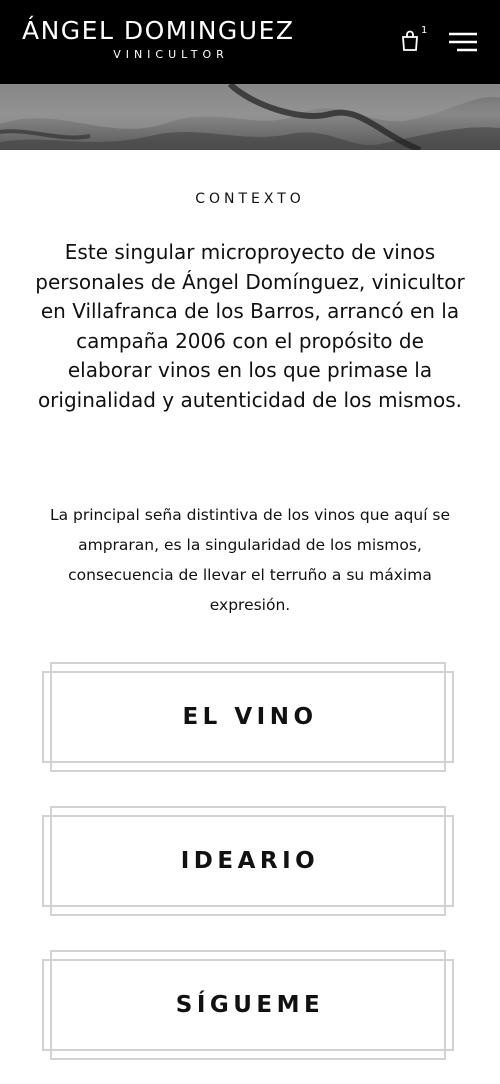 The height and width of the screenshot is (1084, 500). I want to click on hero-image, so click(250, 117).